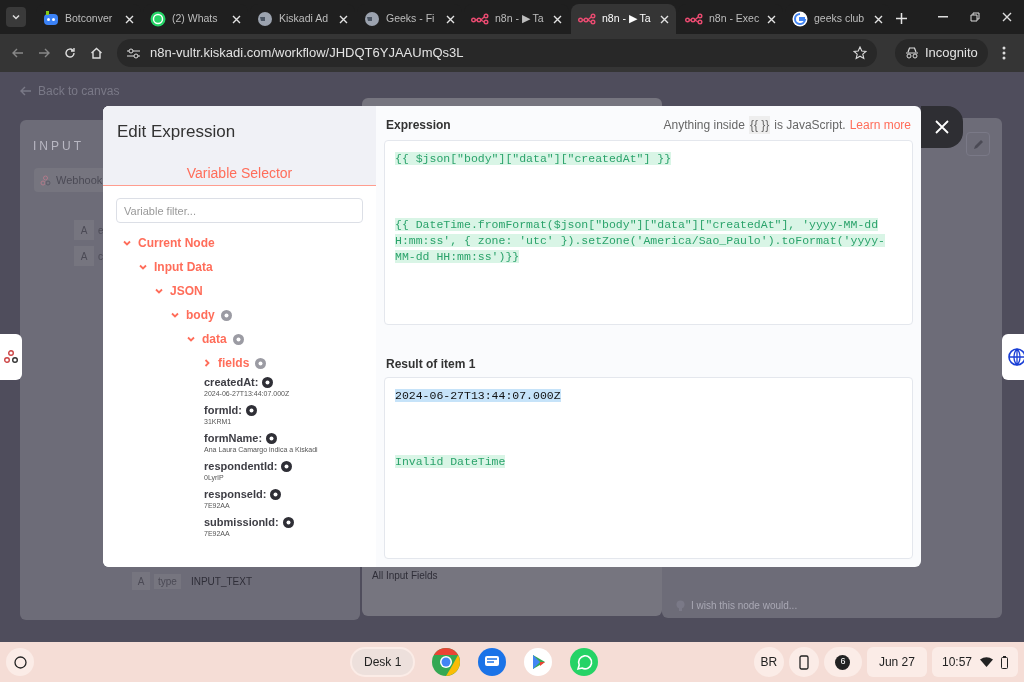 Image resolution: width=1024 pixels, height=682 pixels. What do you see at coordinates (492, 662) in the screenshot?
I see `messages-icon` at bounding box center [492, 662].